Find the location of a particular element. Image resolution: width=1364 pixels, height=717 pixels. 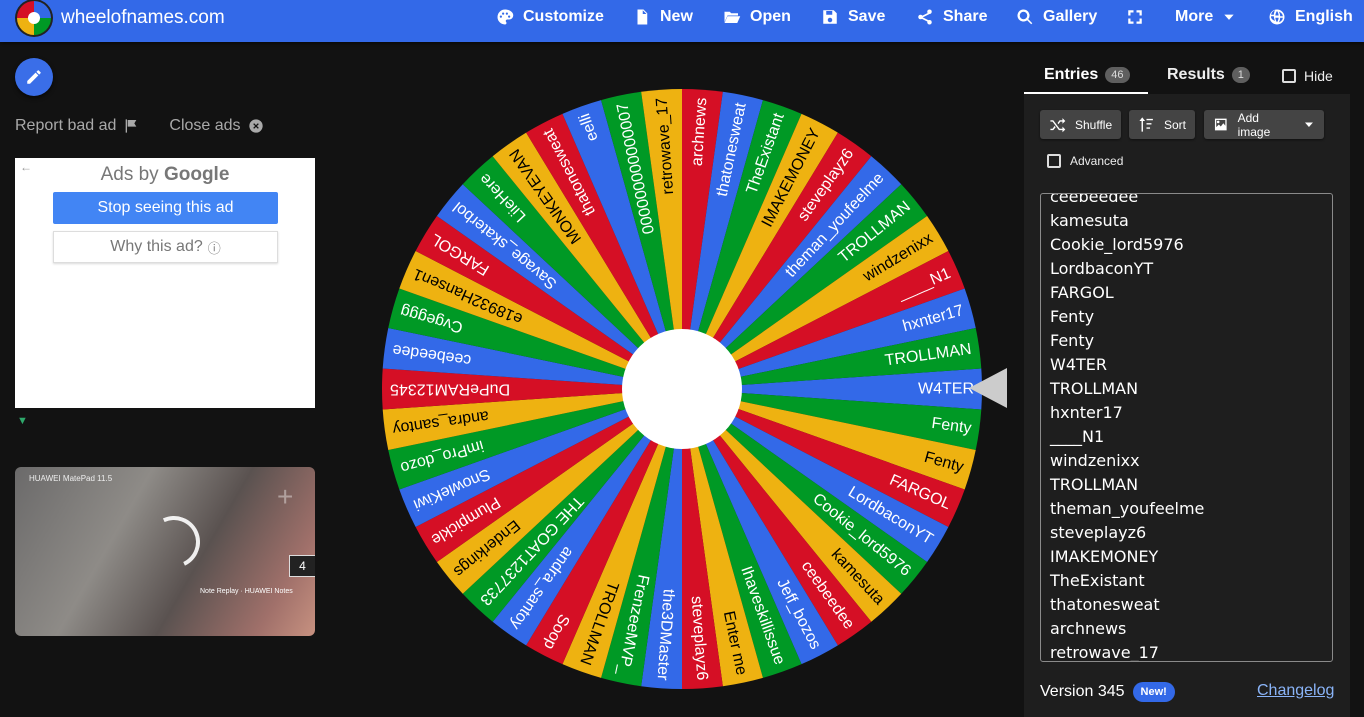

entry-line: ceebeedee is located at coordinates (1094, 199).